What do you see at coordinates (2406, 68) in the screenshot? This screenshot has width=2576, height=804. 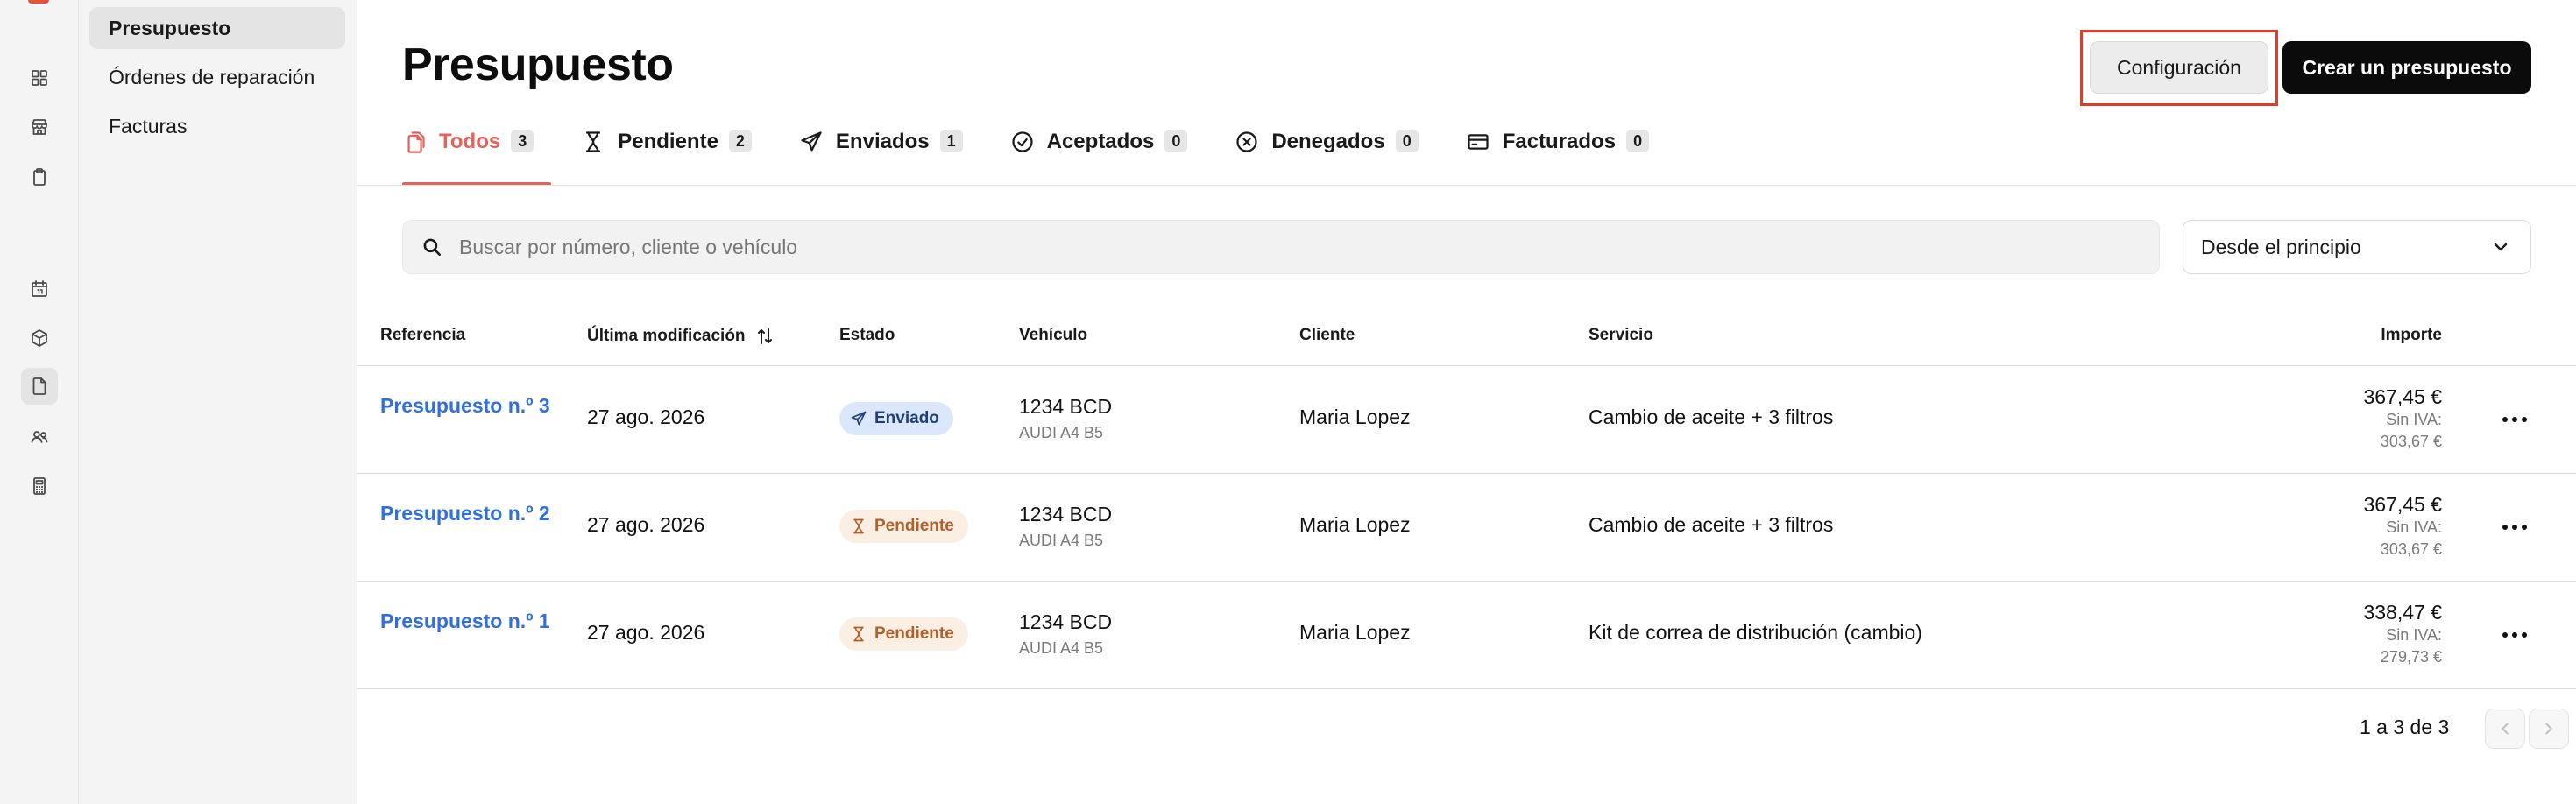 I see `create-quote-button: Crear un presupuesto` at bounding box center [2406, 68].